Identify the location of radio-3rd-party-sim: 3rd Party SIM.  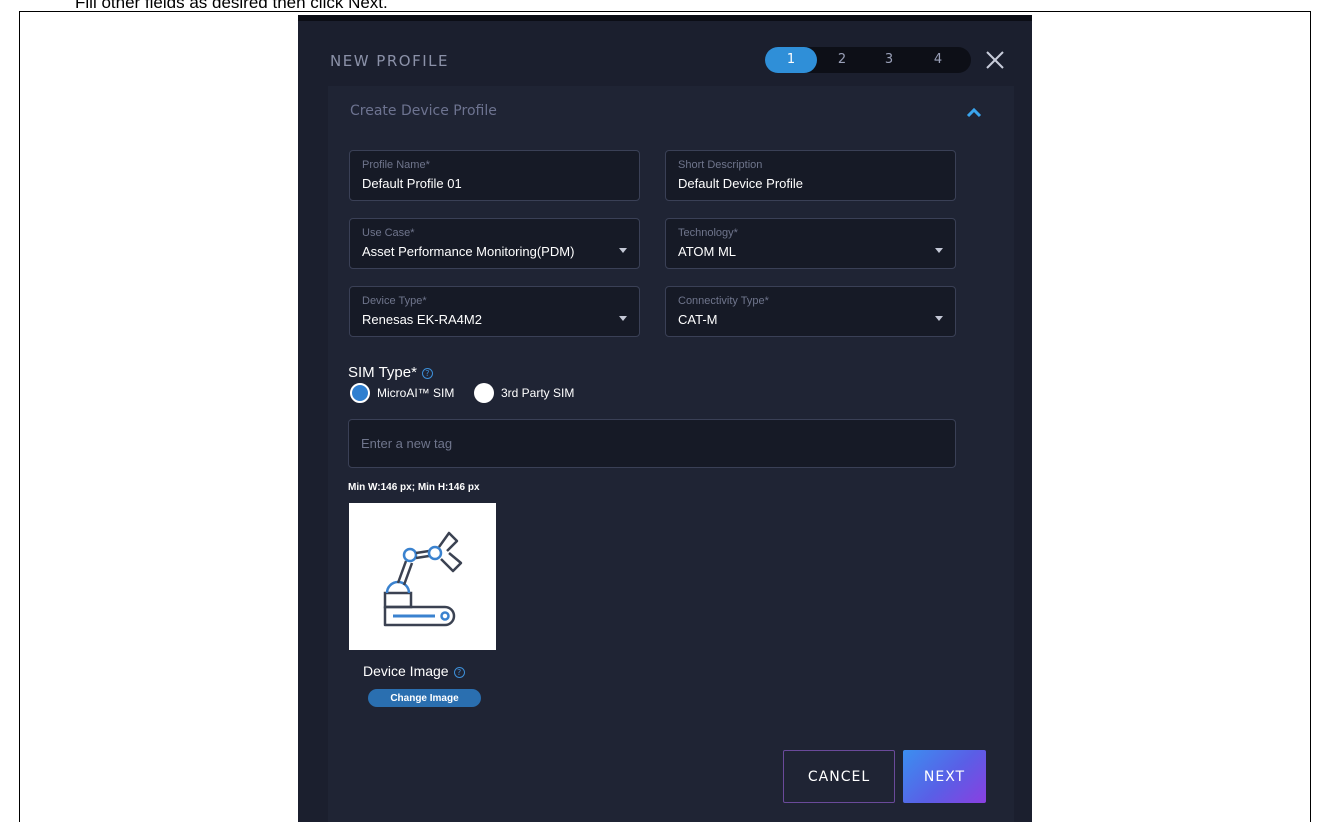
(524, 393).